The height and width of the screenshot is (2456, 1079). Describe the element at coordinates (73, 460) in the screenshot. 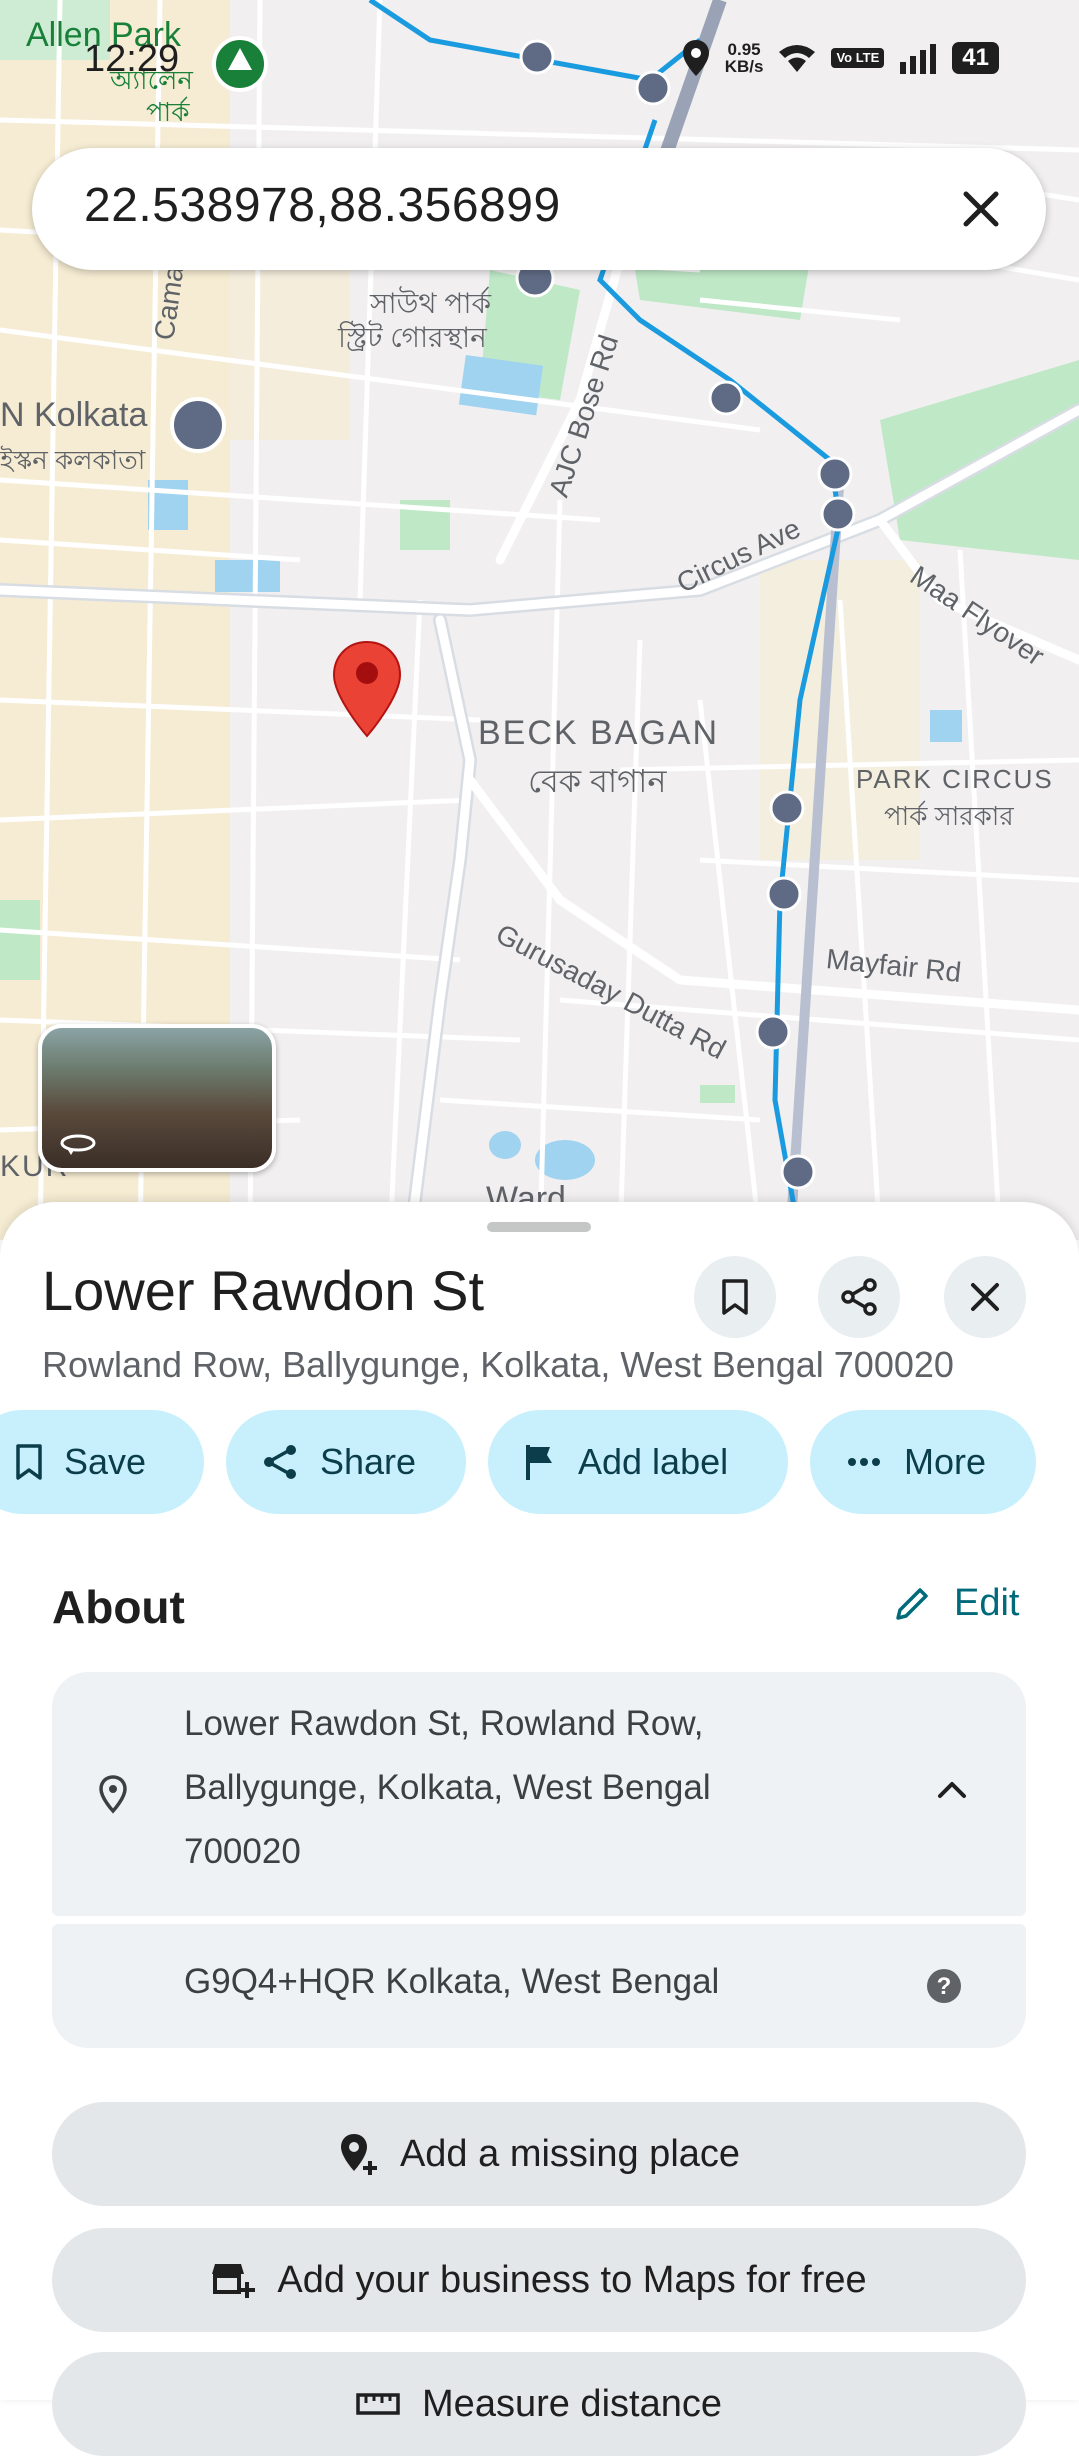

I see `map-label-kolkata-bn: ইস্কন কলকাতা` at that location.